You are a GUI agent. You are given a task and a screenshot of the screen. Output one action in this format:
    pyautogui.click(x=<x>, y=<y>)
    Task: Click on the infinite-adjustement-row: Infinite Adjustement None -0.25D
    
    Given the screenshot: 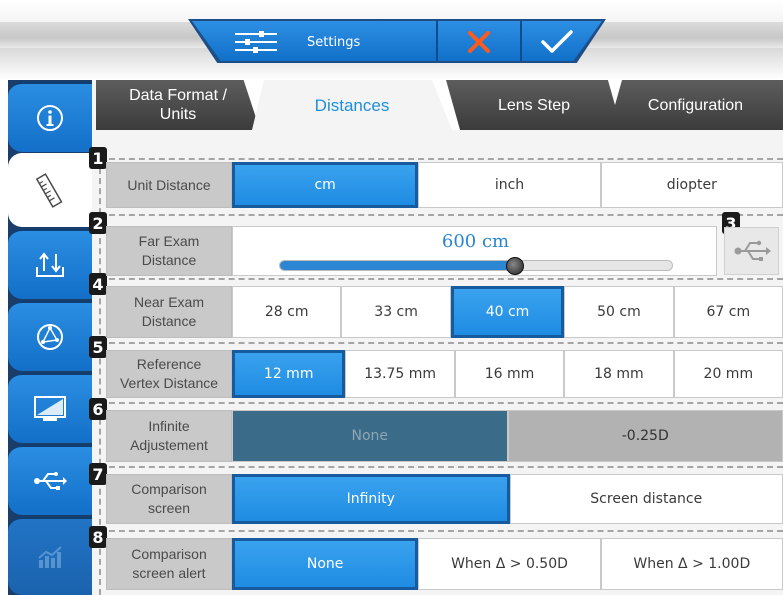 What is the action you would take?
    pyautogui.click(x=444, y=436)
    